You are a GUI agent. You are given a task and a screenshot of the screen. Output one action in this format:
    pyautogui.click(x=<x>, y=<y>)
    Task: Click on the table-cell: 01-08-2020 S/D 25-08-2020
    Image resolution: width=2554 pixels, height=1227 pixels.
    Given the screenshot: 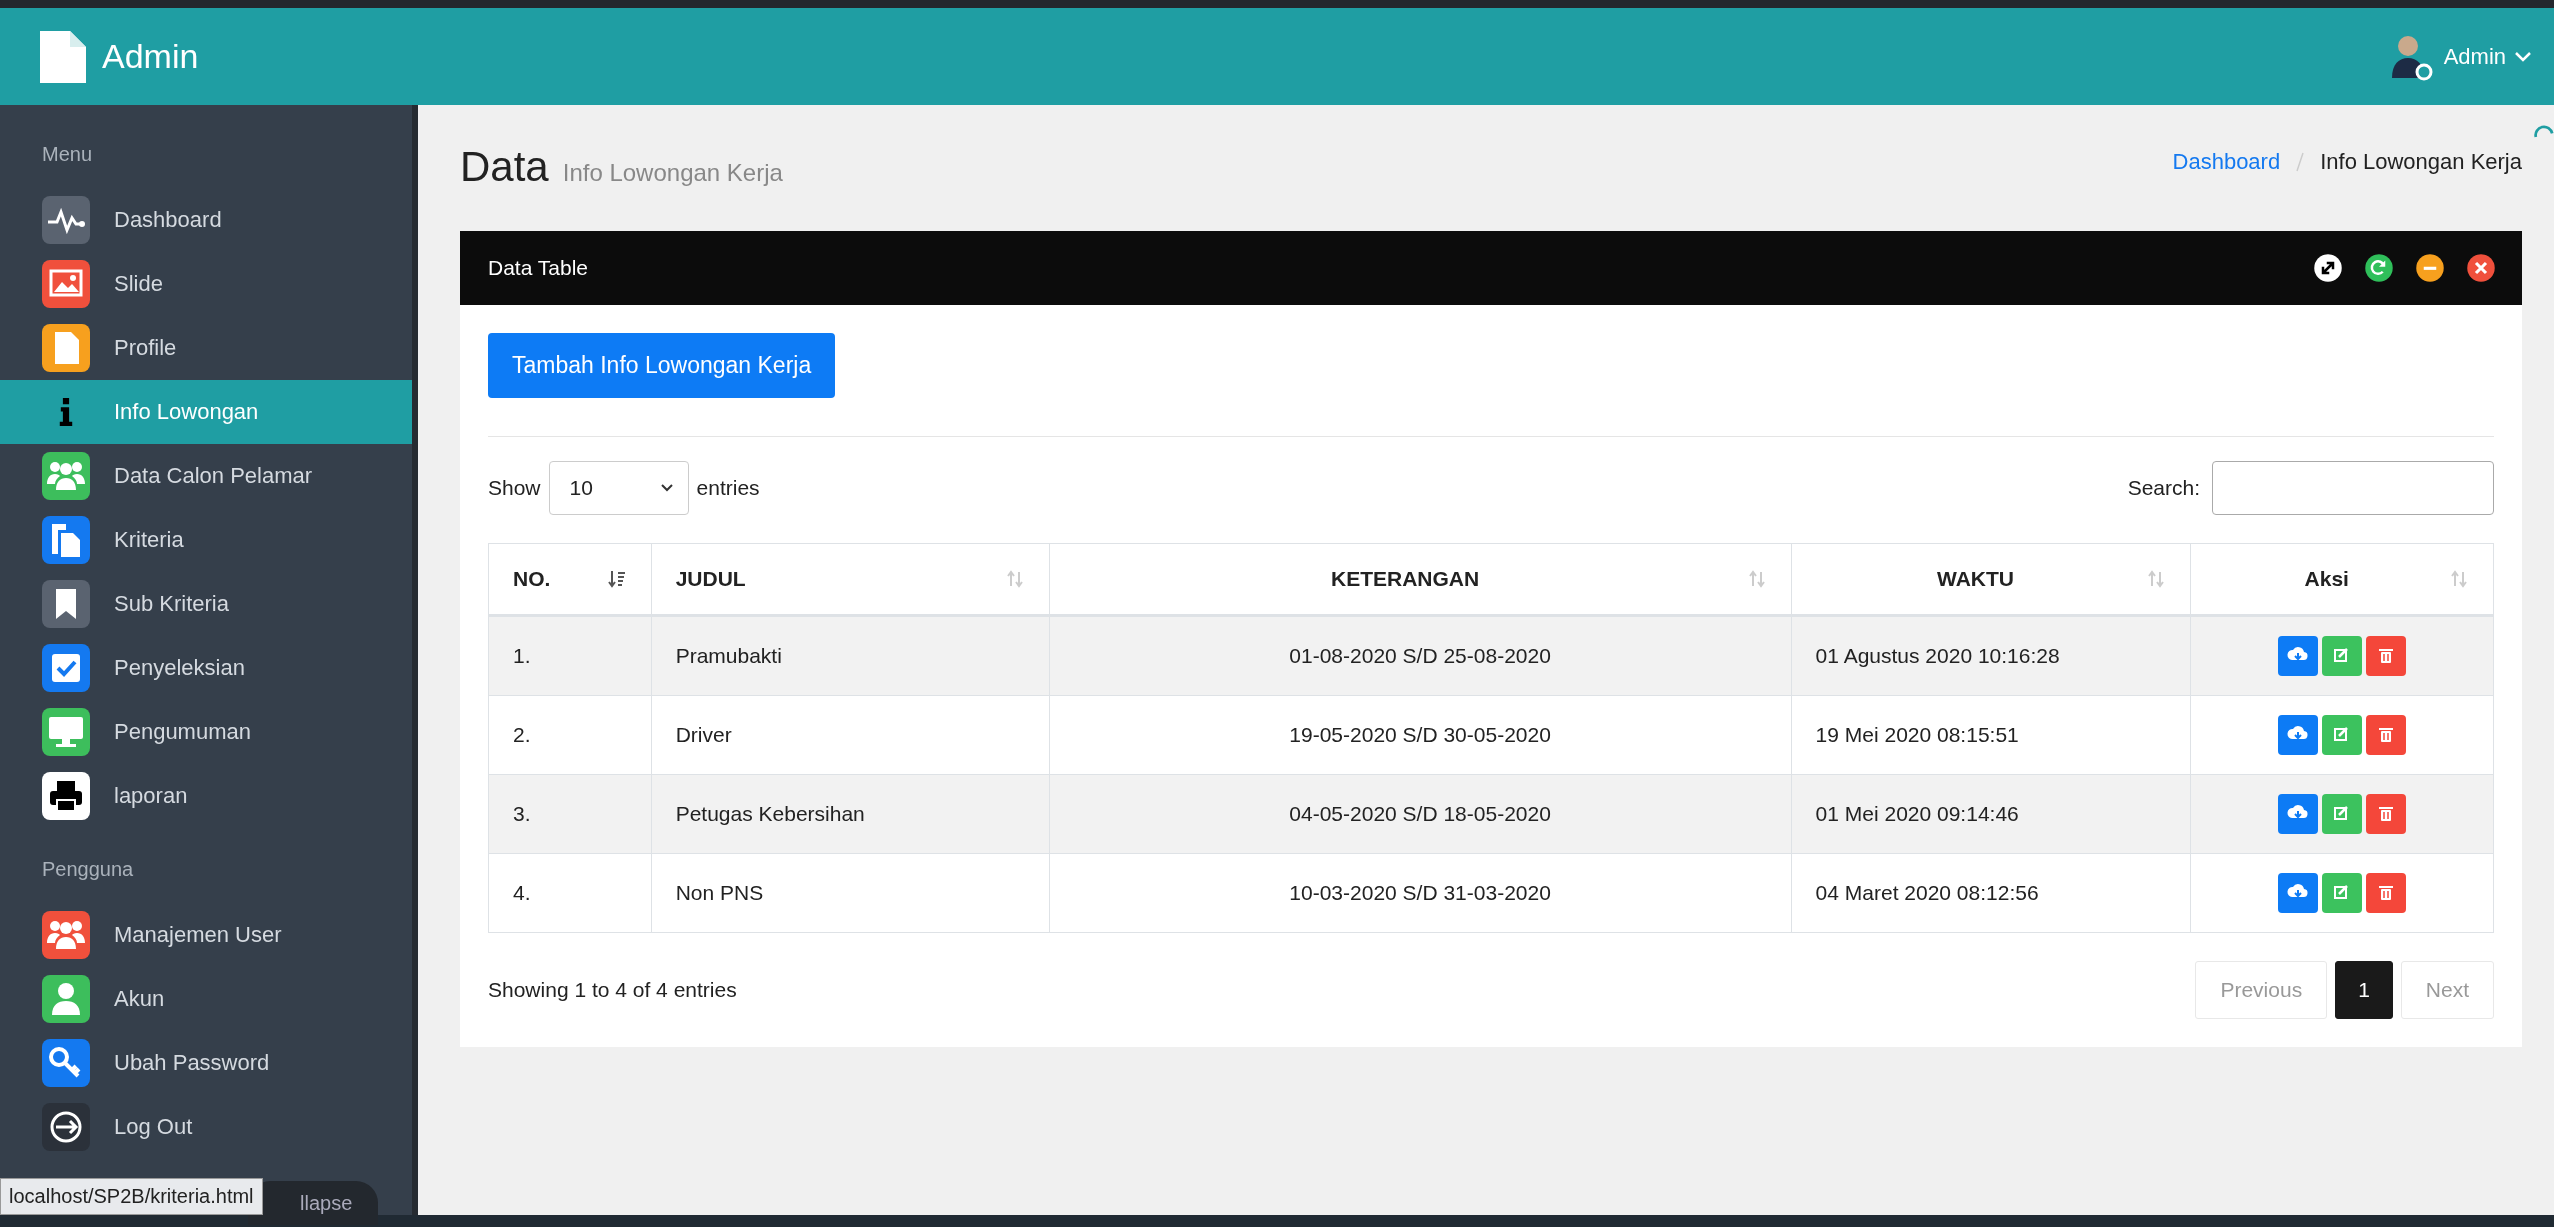 What is the action you would take?
    pyautogui.click(x=1420, y=655)
    